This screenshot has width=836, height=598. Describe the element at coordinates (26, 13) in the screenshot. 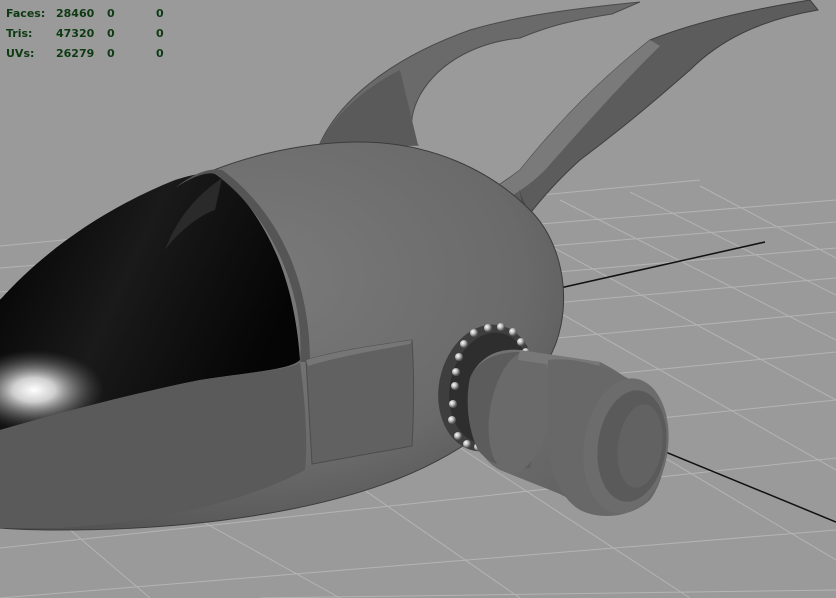

I see `hud-label: Faces:` at that location.